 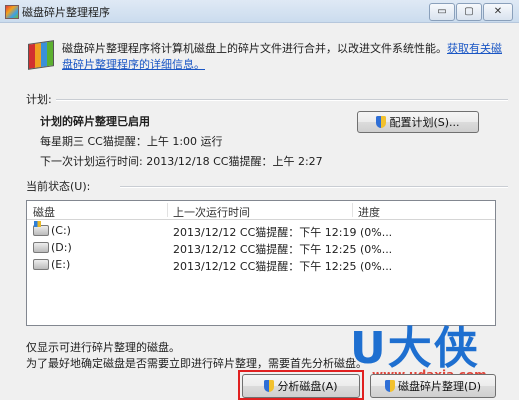 I want to click on note-analyze-first: 为了最好地确定磁盘是否需要立即进行碎片整理，需要首先分析磁盘。, so click(x=196, y=363).